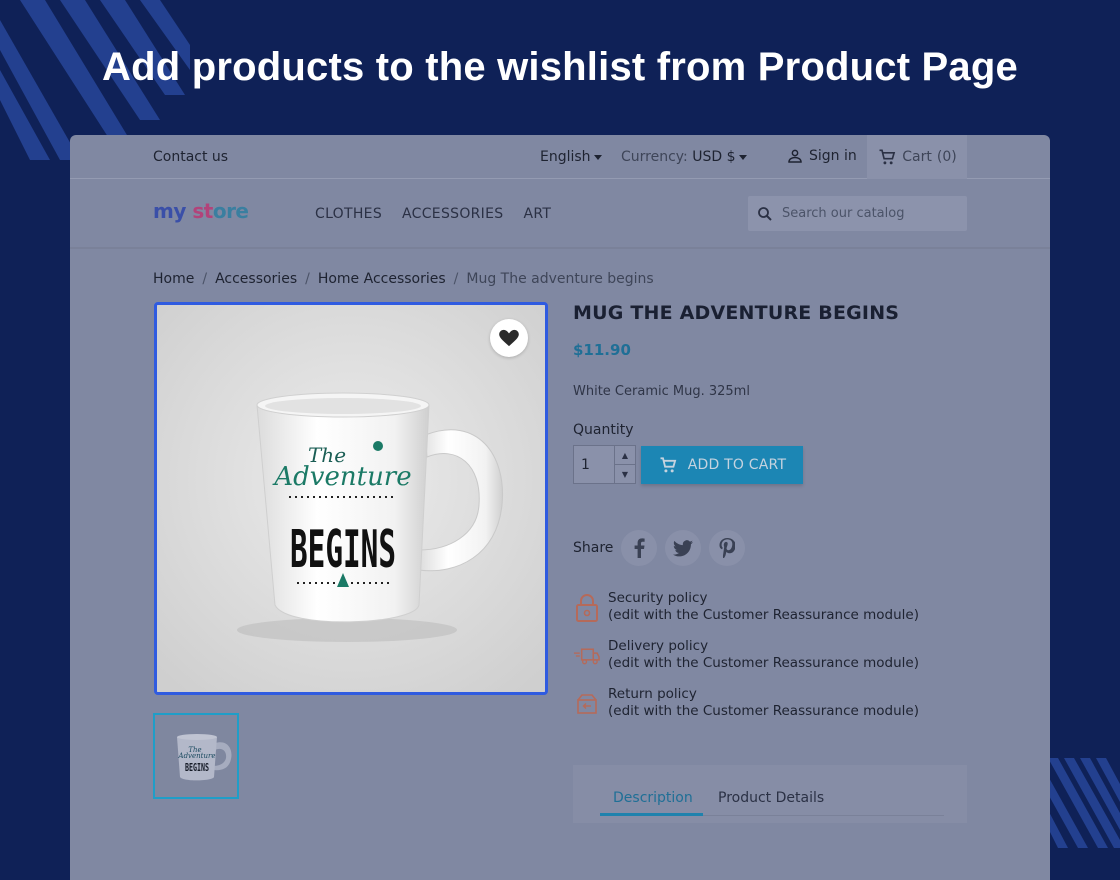 The width and height of the screenshot is (1120, 880). I want to click on tab-description: Description, so click(653, 798).